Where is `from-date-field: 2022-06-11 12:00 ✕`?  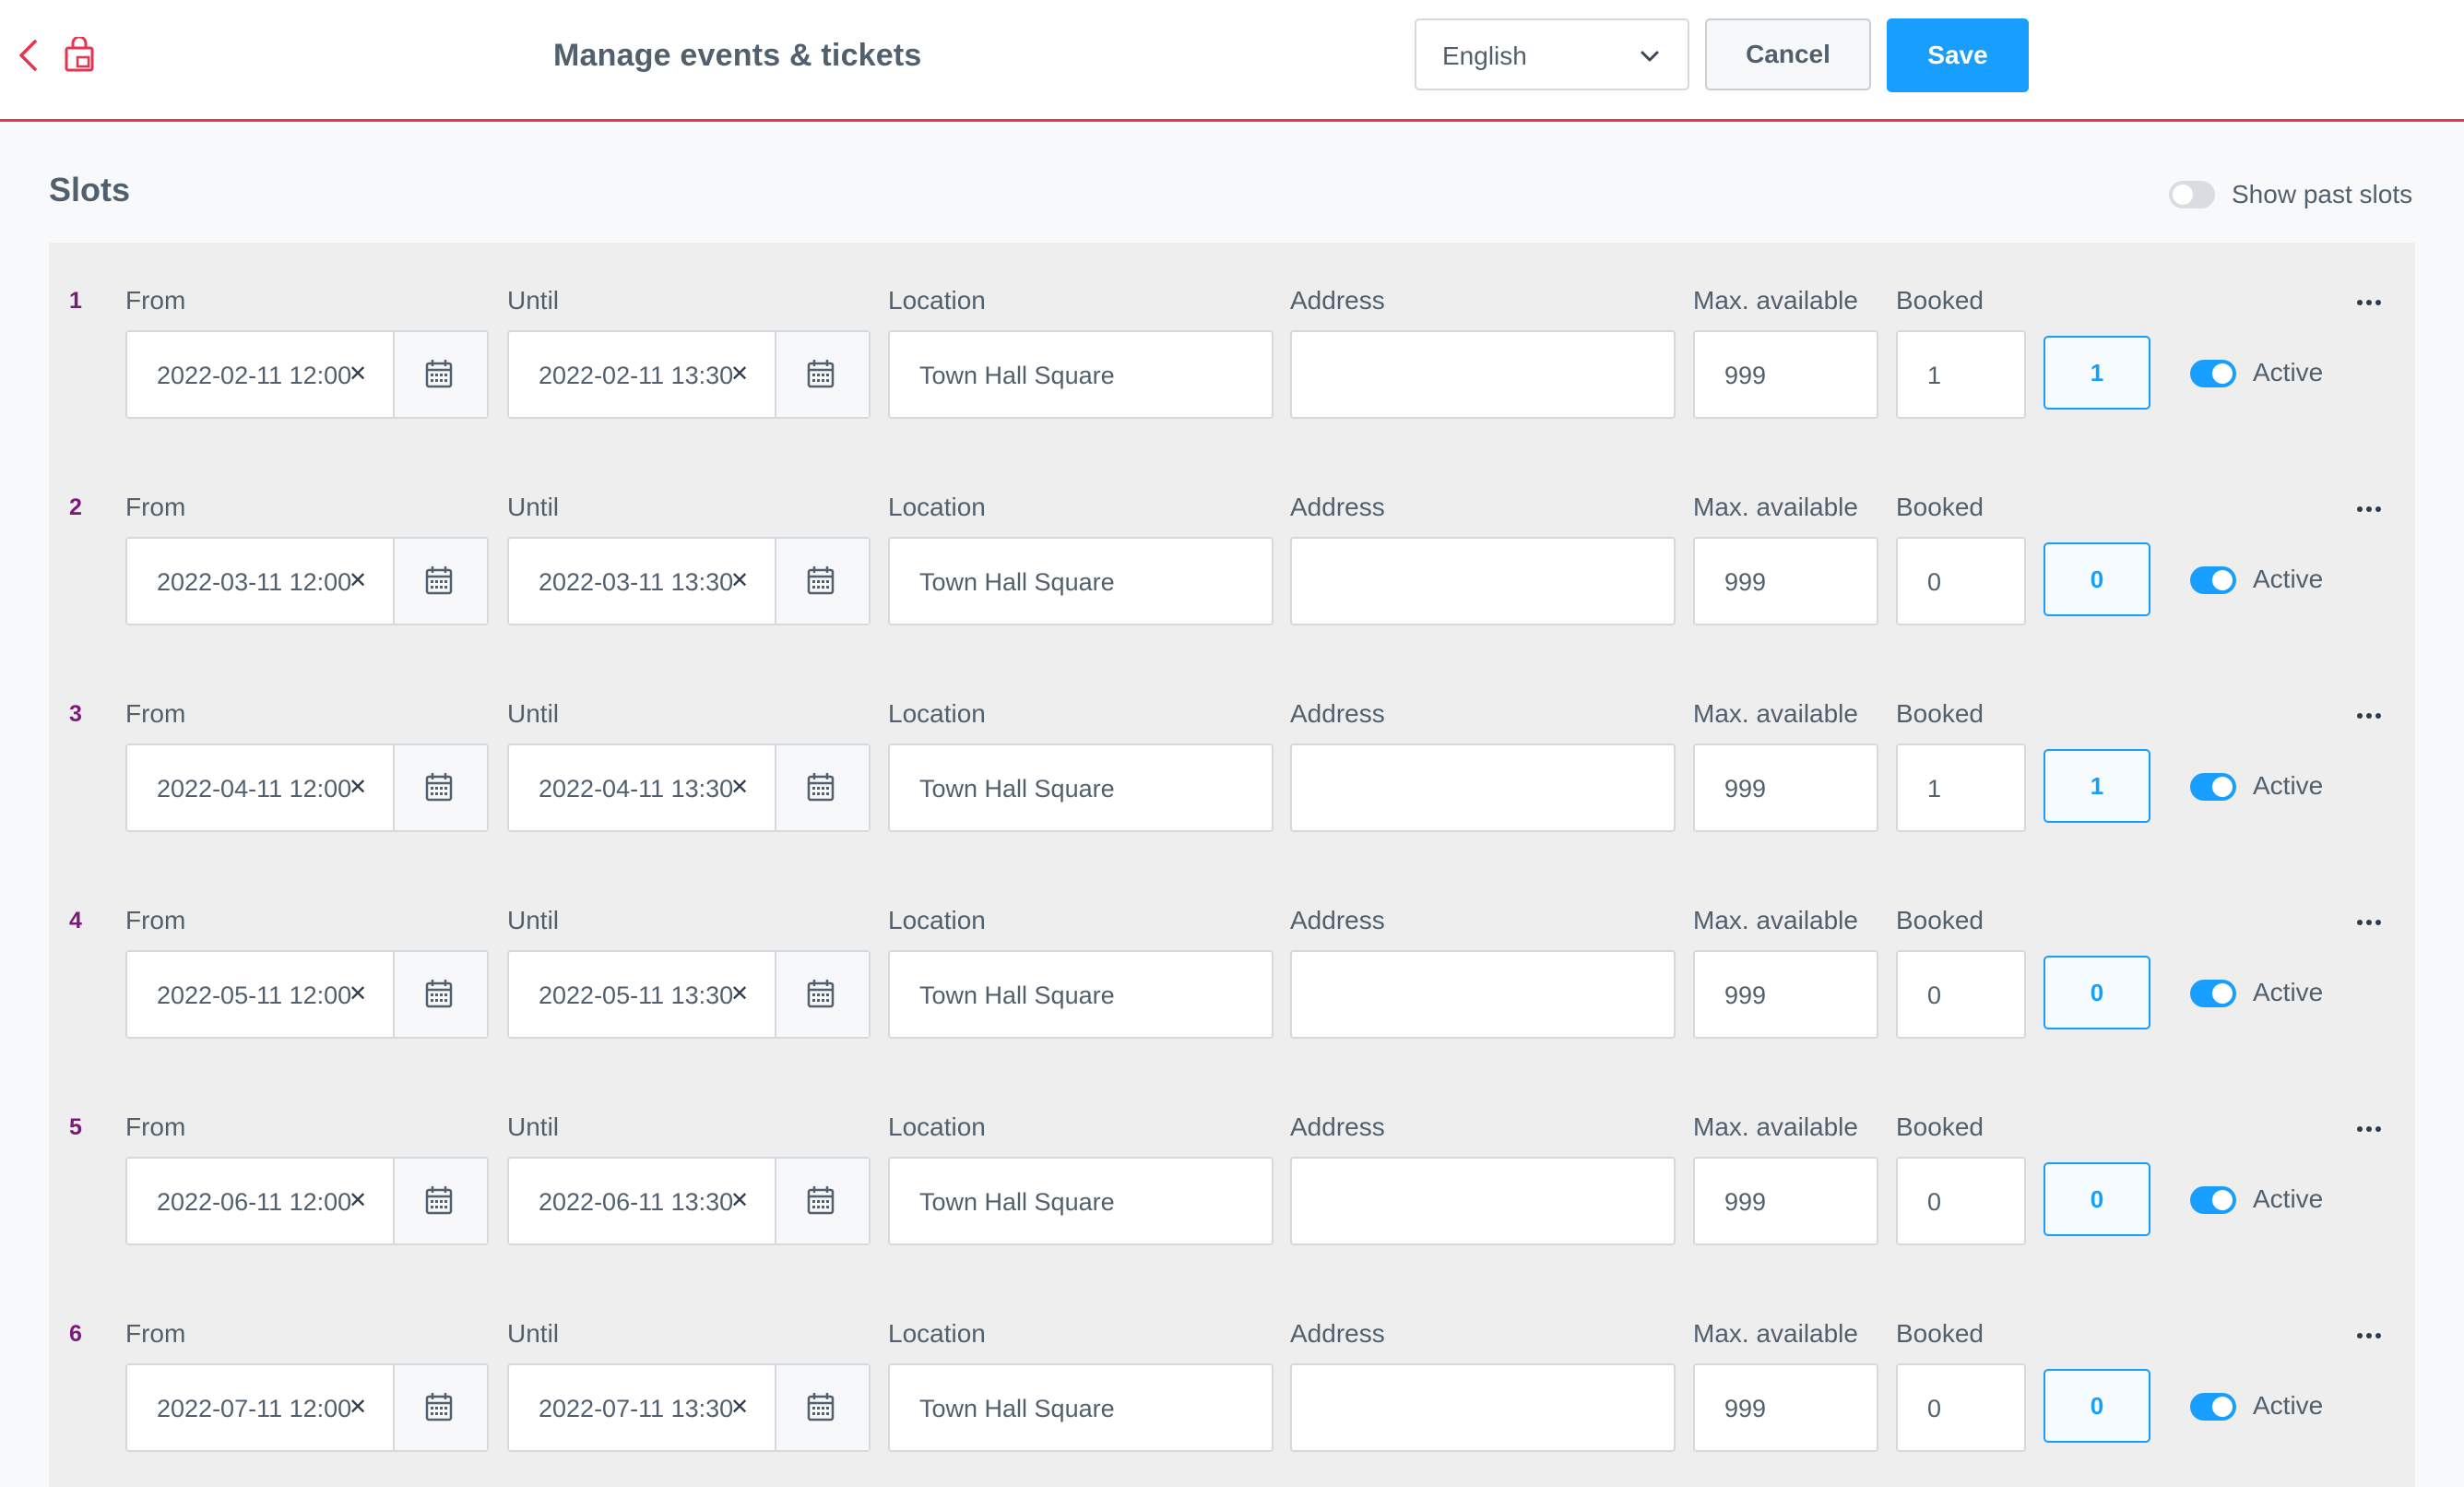
from-date-field: 2022-06-11 12:00 ✕ is located at coordinates (307, 1201).